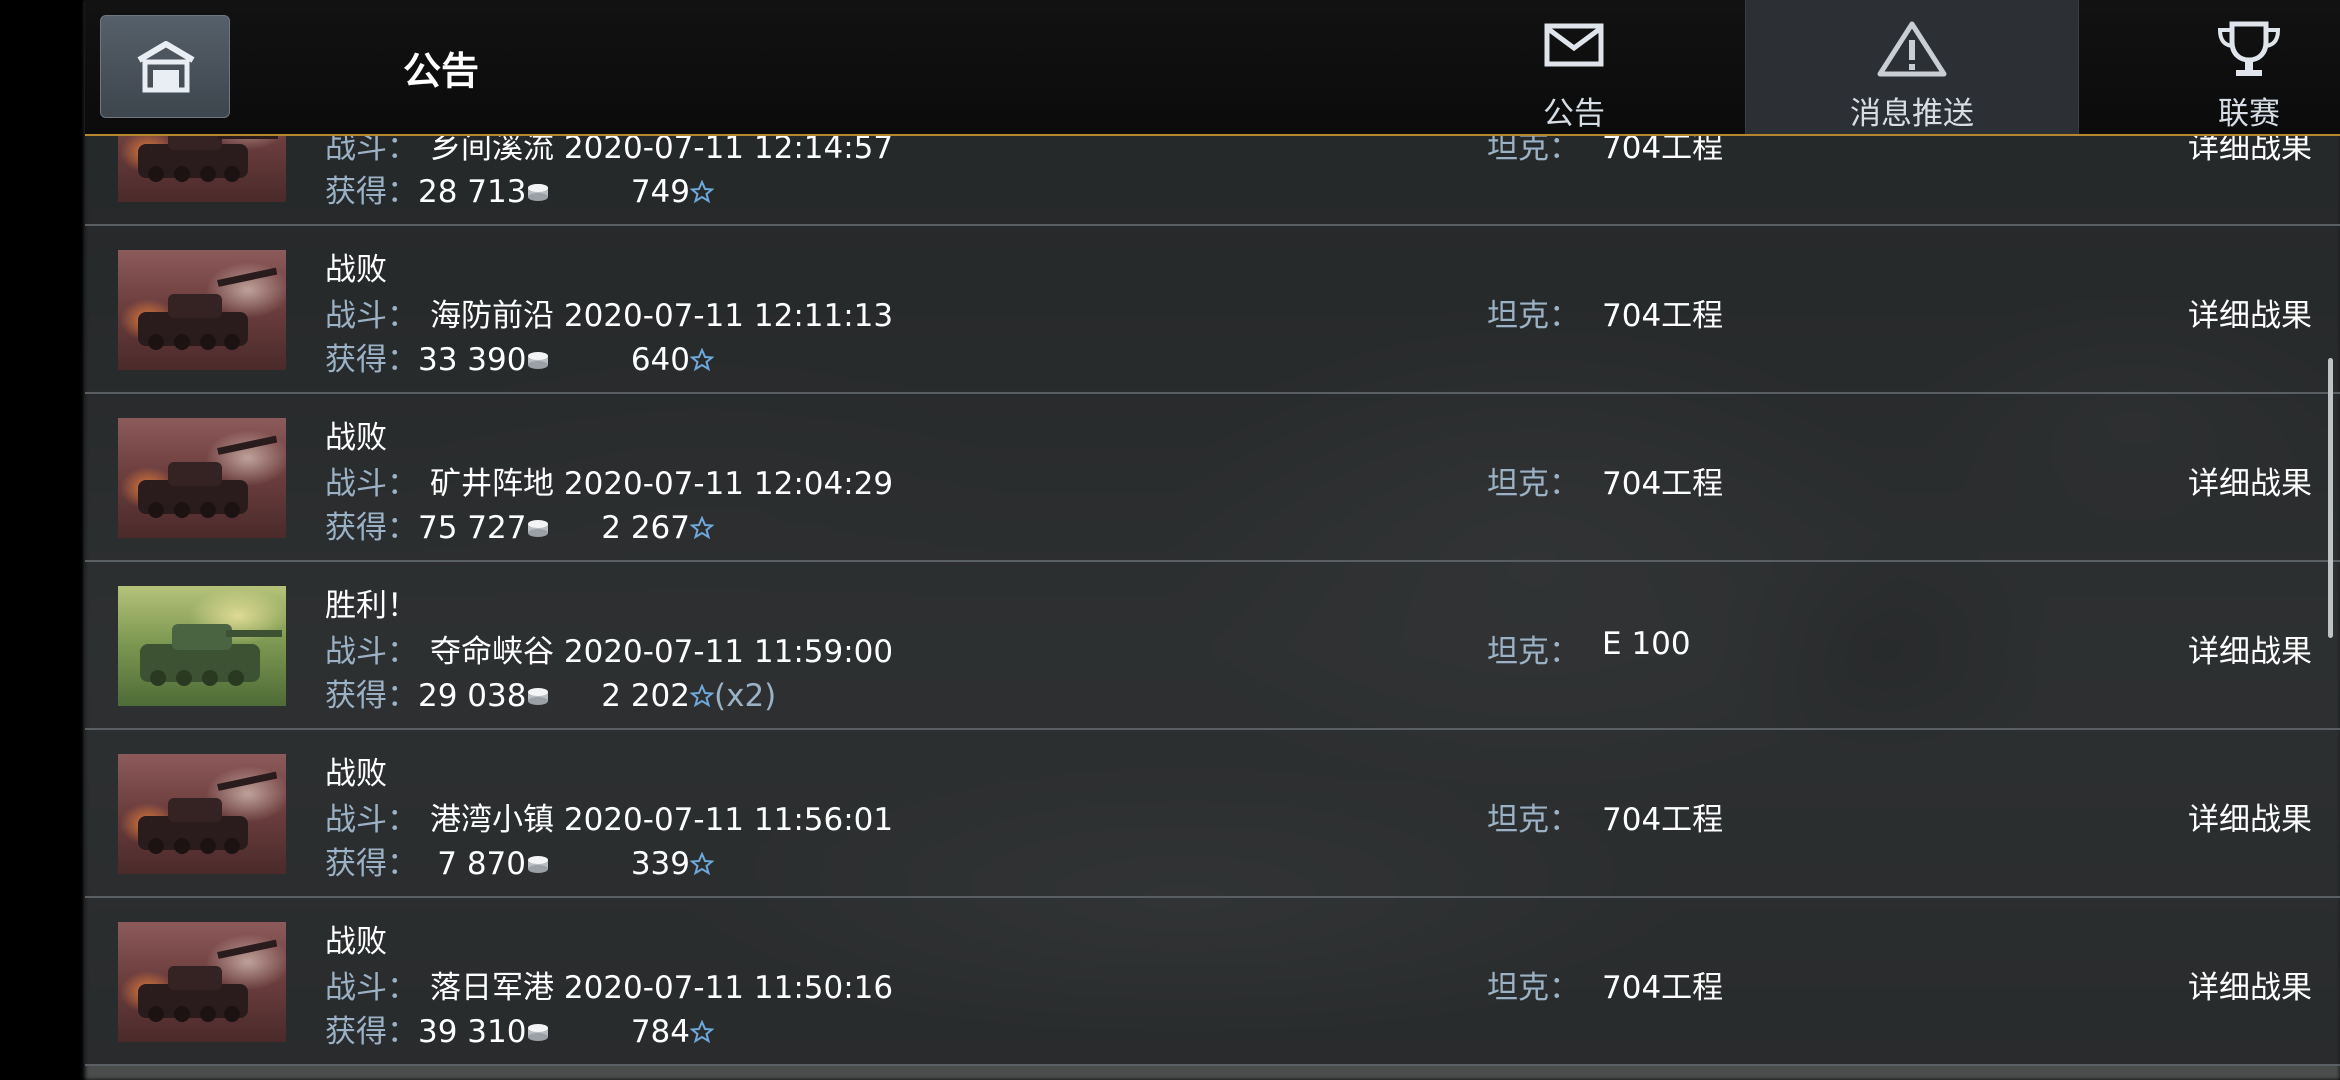 This screenshot has width=2340, height=1080. What do you see at coordinates (660, 360) in the screenshot?
I see `xp-value: 640` at bounding box center [660, 360].